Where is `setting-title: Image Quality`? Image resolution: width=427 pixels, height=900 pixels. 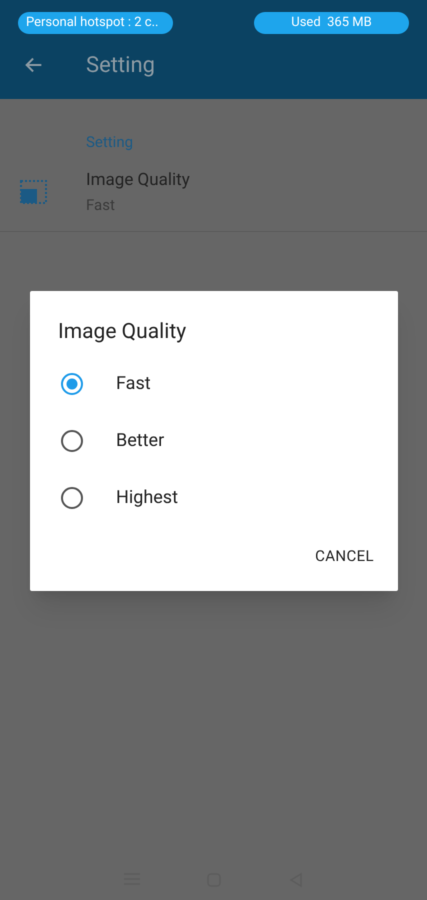
setting-title: Image Quality is located at coordinates (138, 180).